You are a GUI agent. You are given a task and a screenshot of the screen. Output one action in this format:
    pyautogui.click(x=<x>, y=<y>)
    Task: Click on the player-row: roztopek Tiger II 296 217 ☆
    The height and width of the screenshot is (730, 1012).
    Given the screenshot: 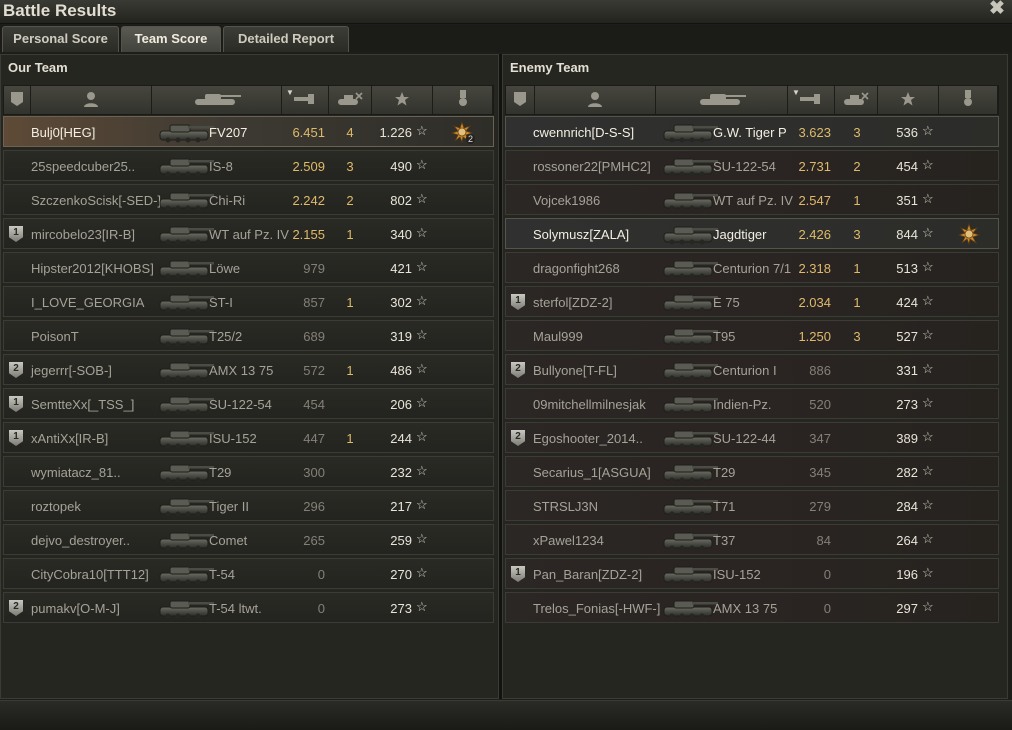 What is the action you would take?
    pyautogui.click(x=248, y=505)
    